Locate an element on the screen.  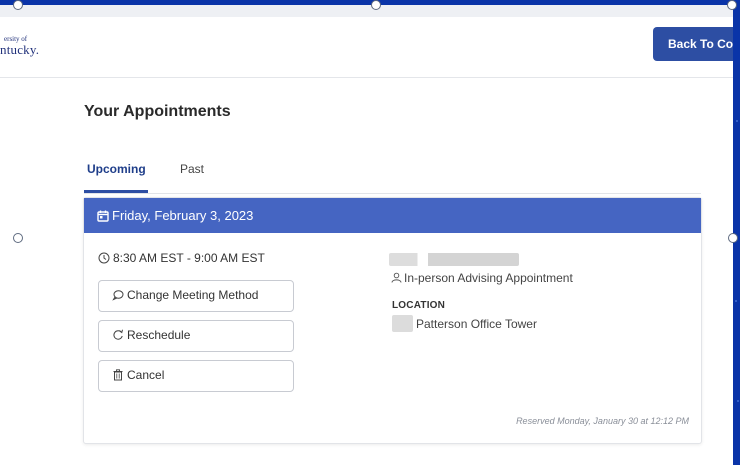
redacted-room-number is located at coordinates (402, 323).